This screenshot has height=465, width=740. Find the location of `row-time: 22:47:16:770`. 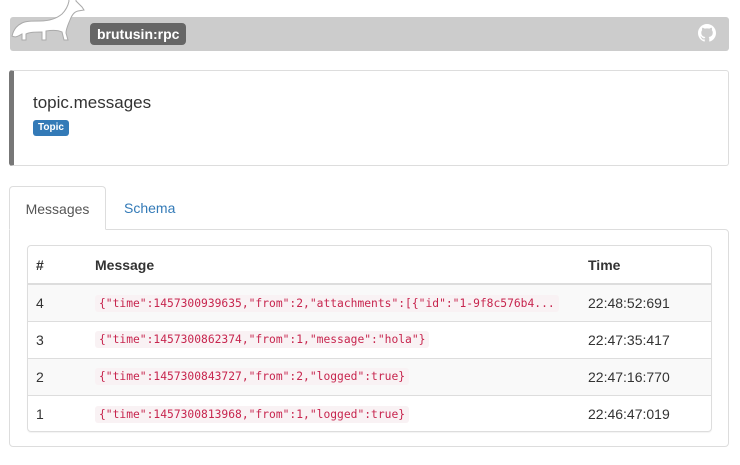

row-time: 22:47:16:770 is located at coordinates (629, 376).